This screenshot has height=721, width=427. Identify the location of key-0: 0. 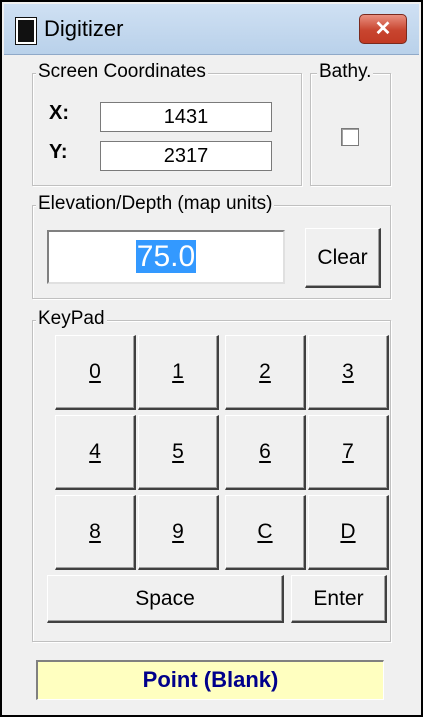
(95, 372).